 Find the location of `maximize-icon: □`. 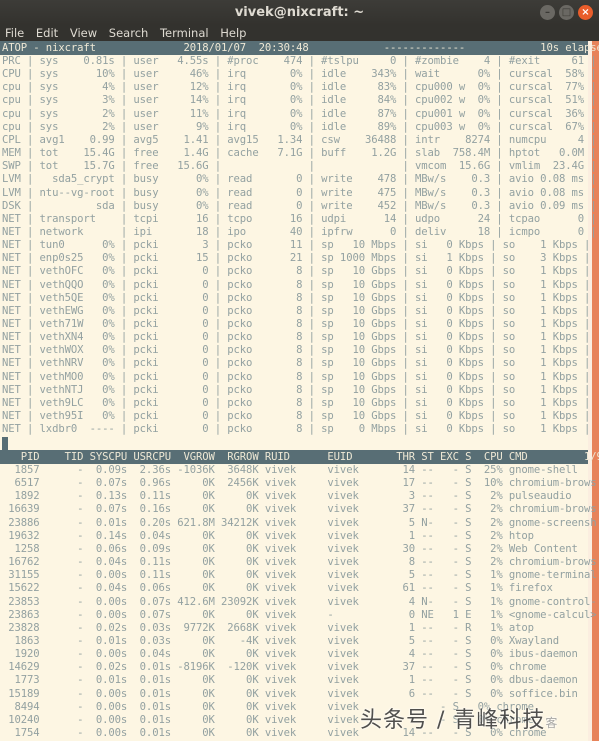

maximize-icon: □ is located at coordinates (566, 12).